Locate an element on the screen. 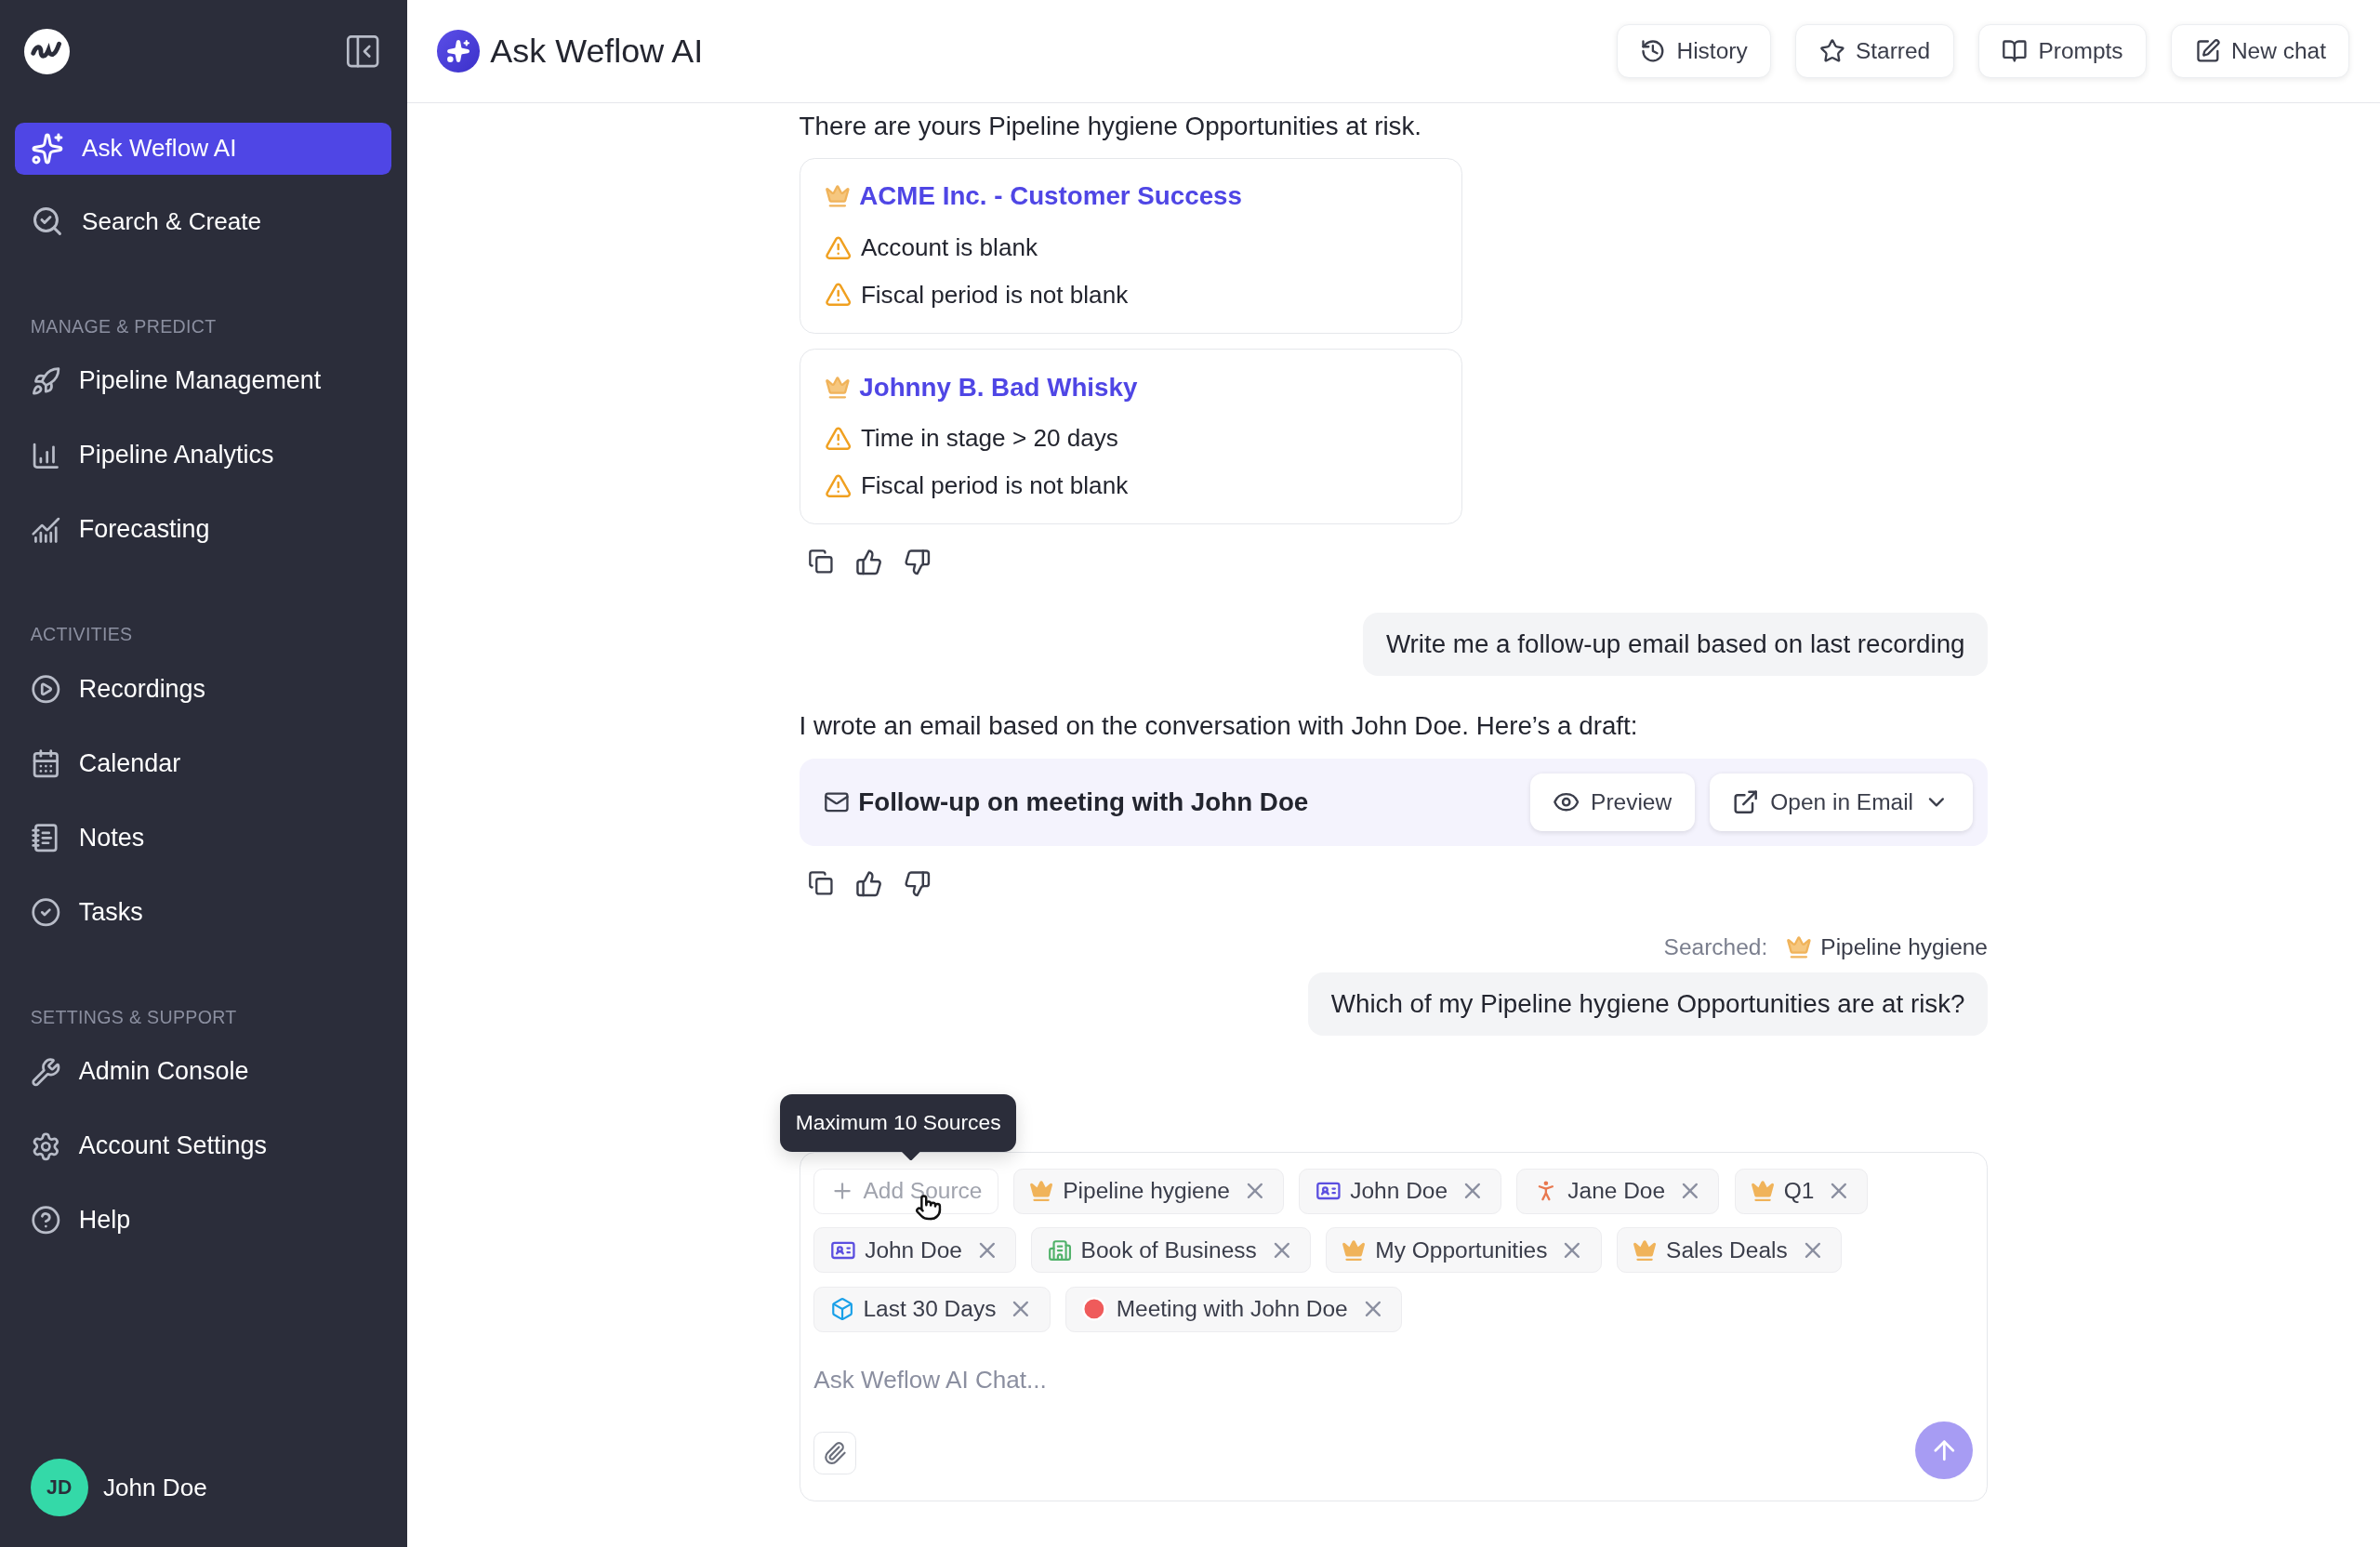 This screenshot has width=2380, height=1547. sidebar-item: Search & Create is located at coordinates (203, 221).